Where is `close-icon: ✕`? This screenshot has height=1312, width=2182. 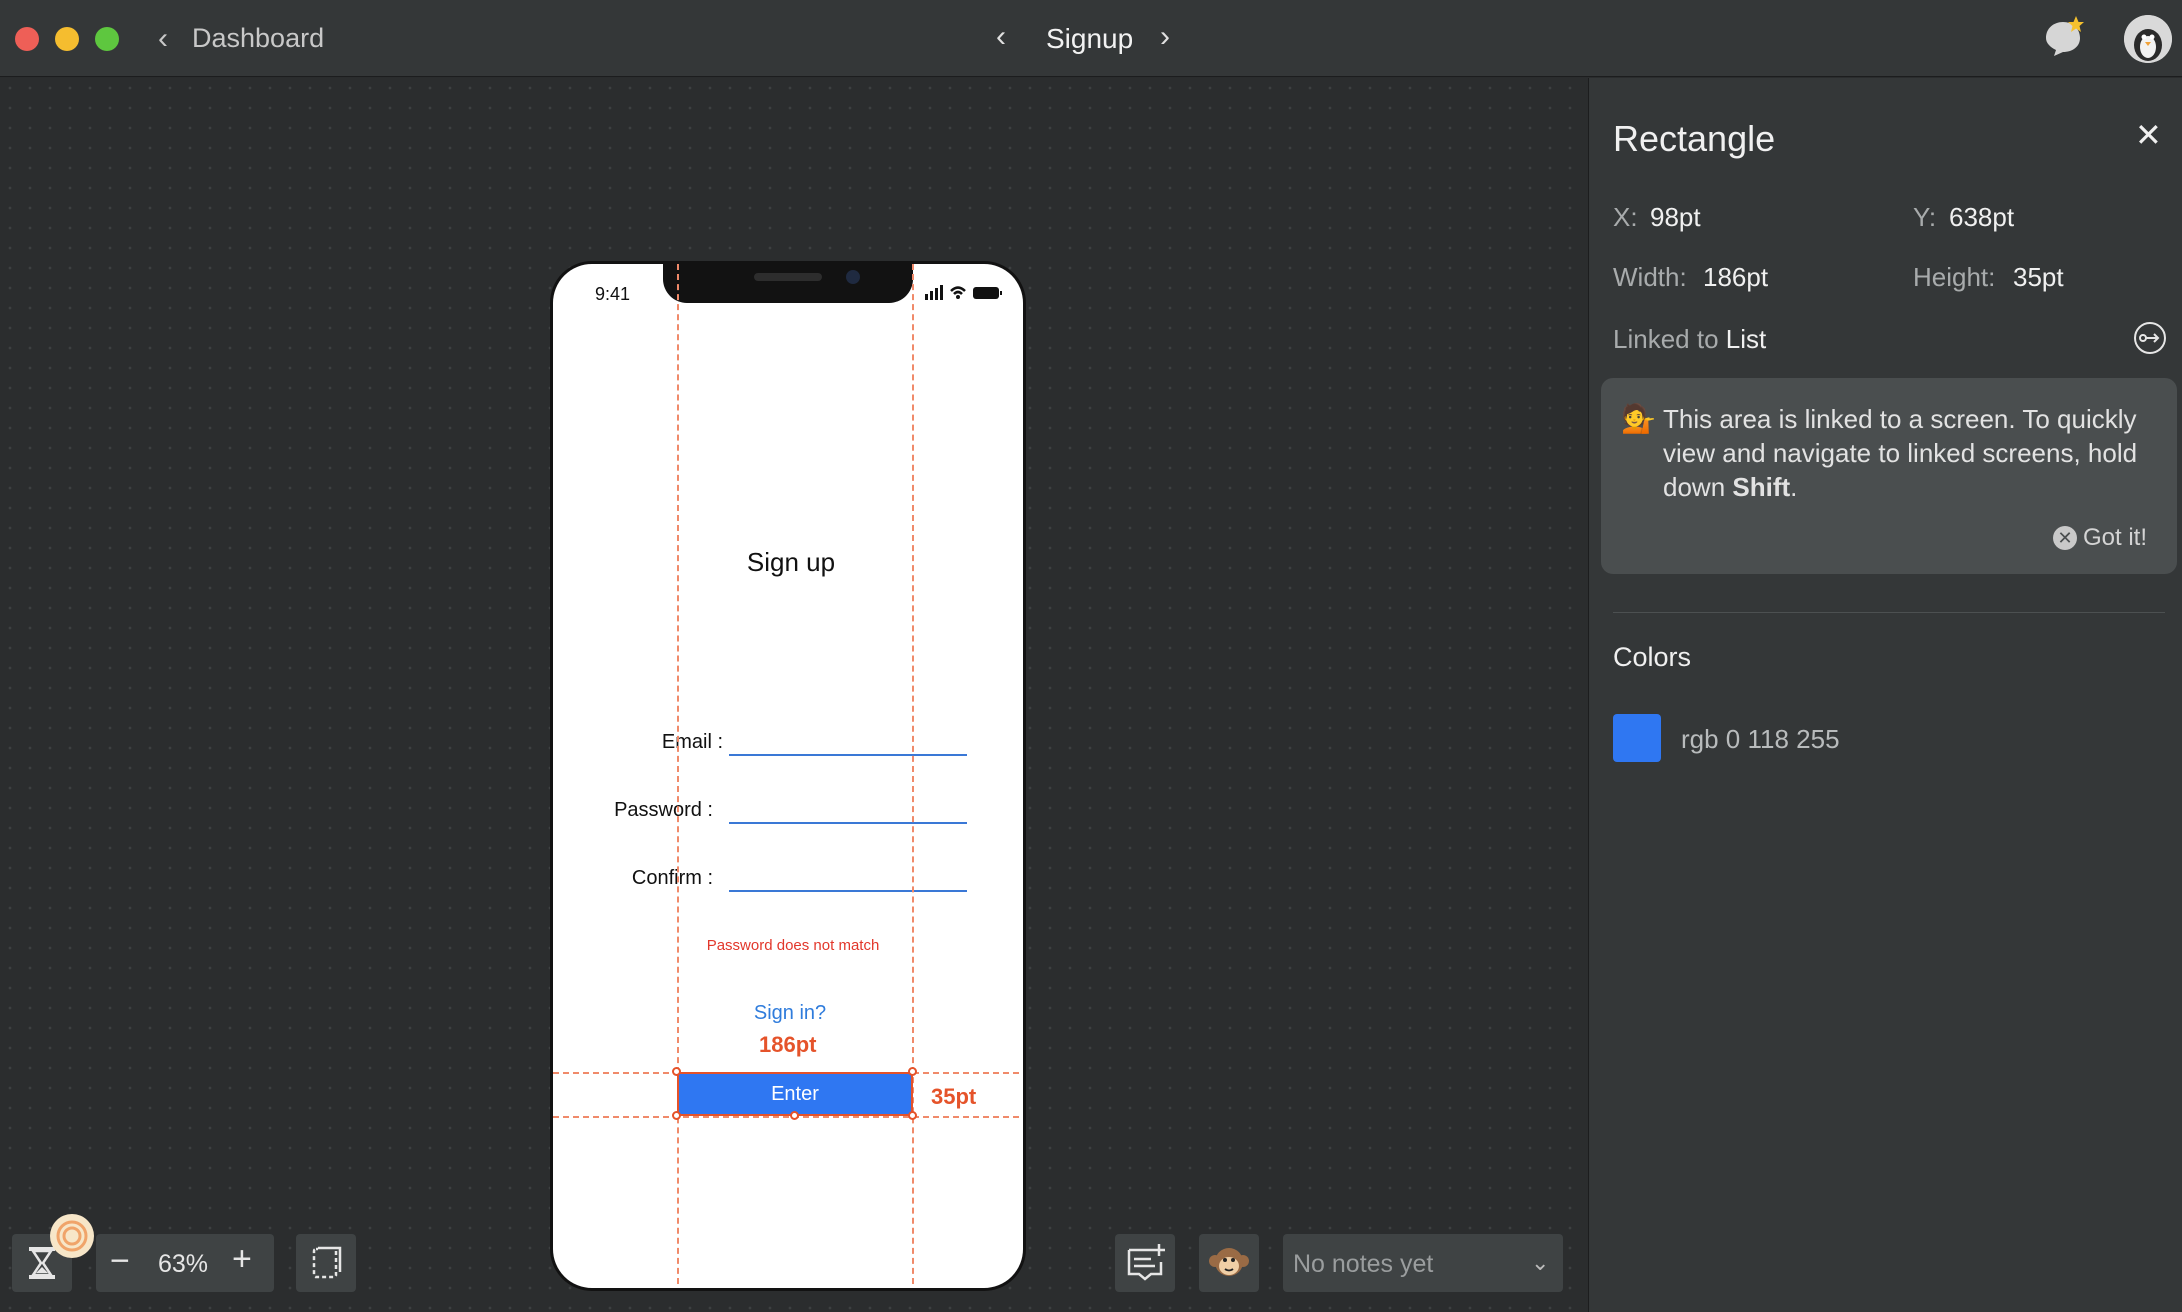 close-icon: ✕ is located at coordinates (2148, 135).